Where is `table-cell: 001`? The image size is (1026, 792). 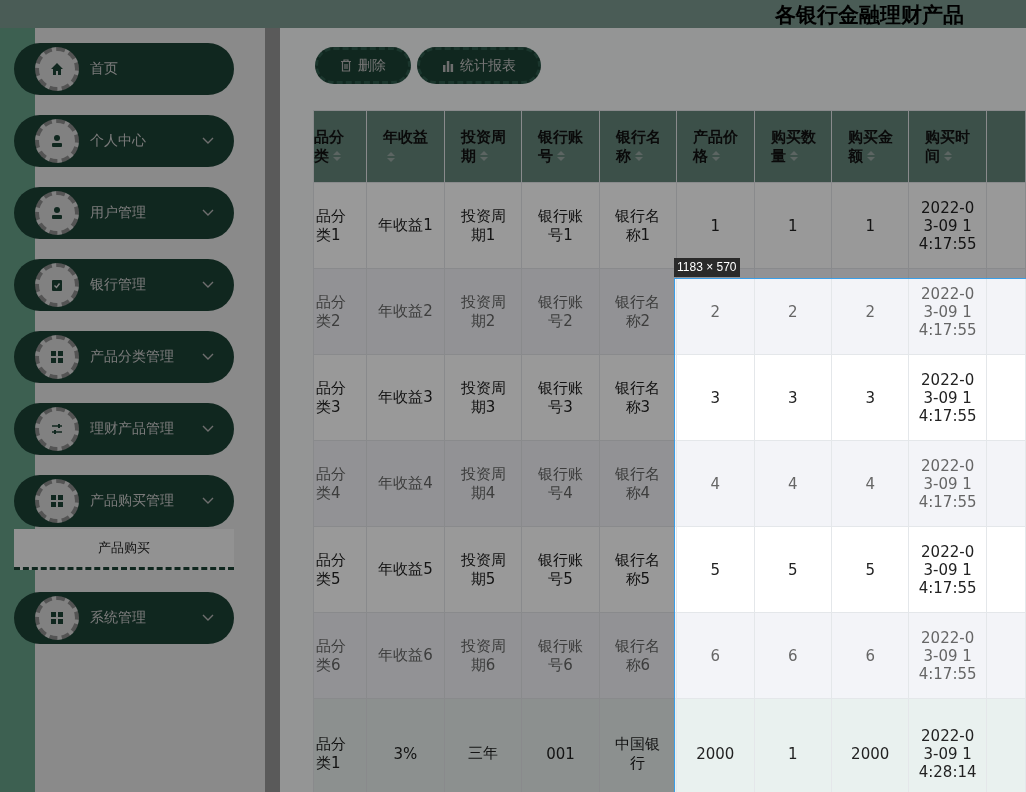
table-cell: 001 is located at coordinates (560, 745).